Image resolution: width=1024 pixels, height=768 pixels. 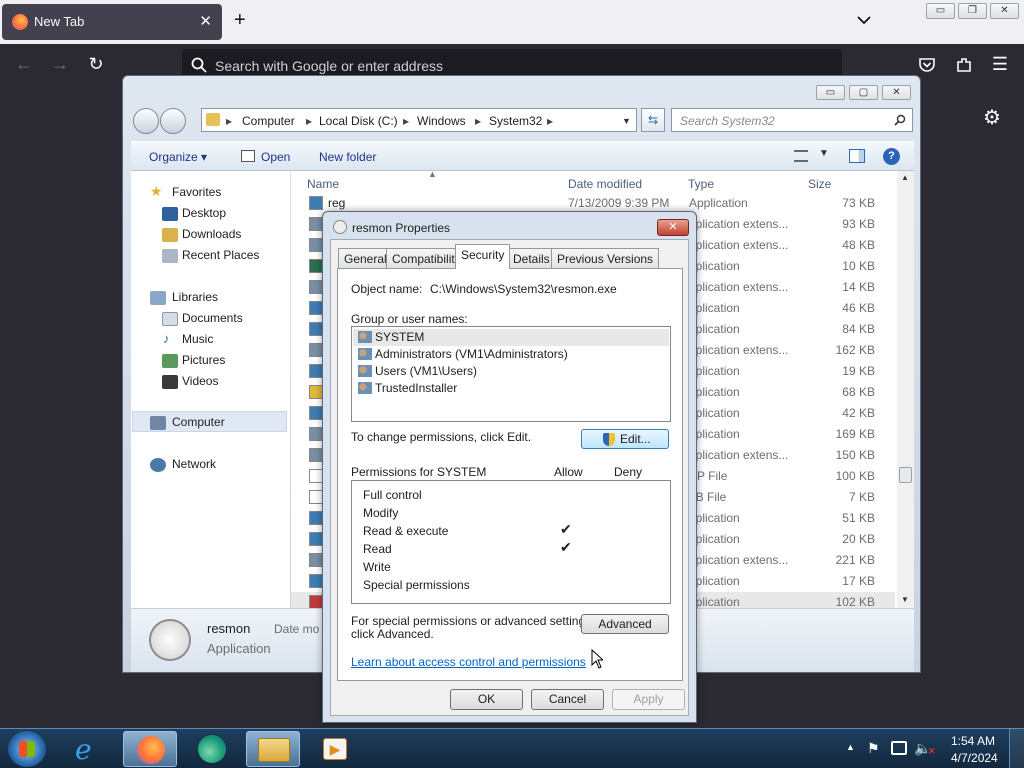 I want to click on nav-music: Music, so click(x=197, y=339).